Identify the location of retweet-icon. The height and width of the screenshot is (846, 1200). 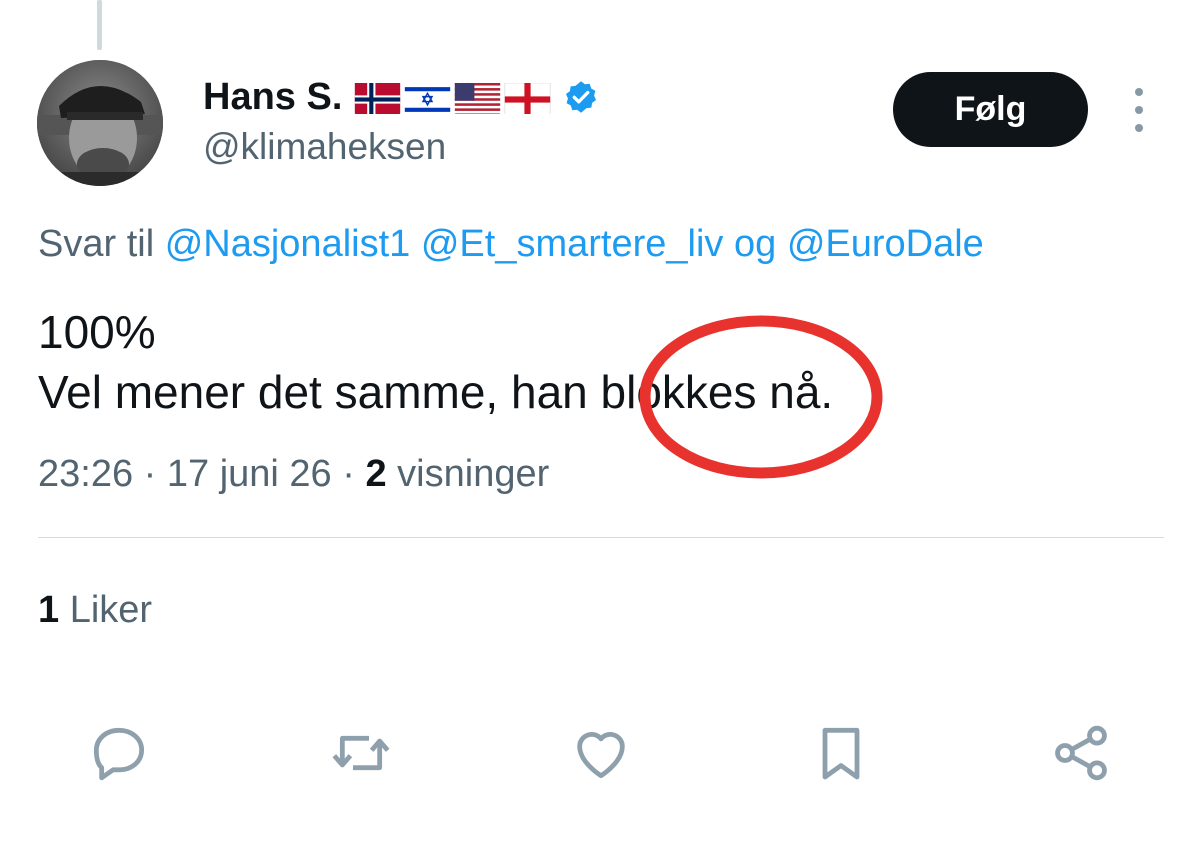
(361, 753).